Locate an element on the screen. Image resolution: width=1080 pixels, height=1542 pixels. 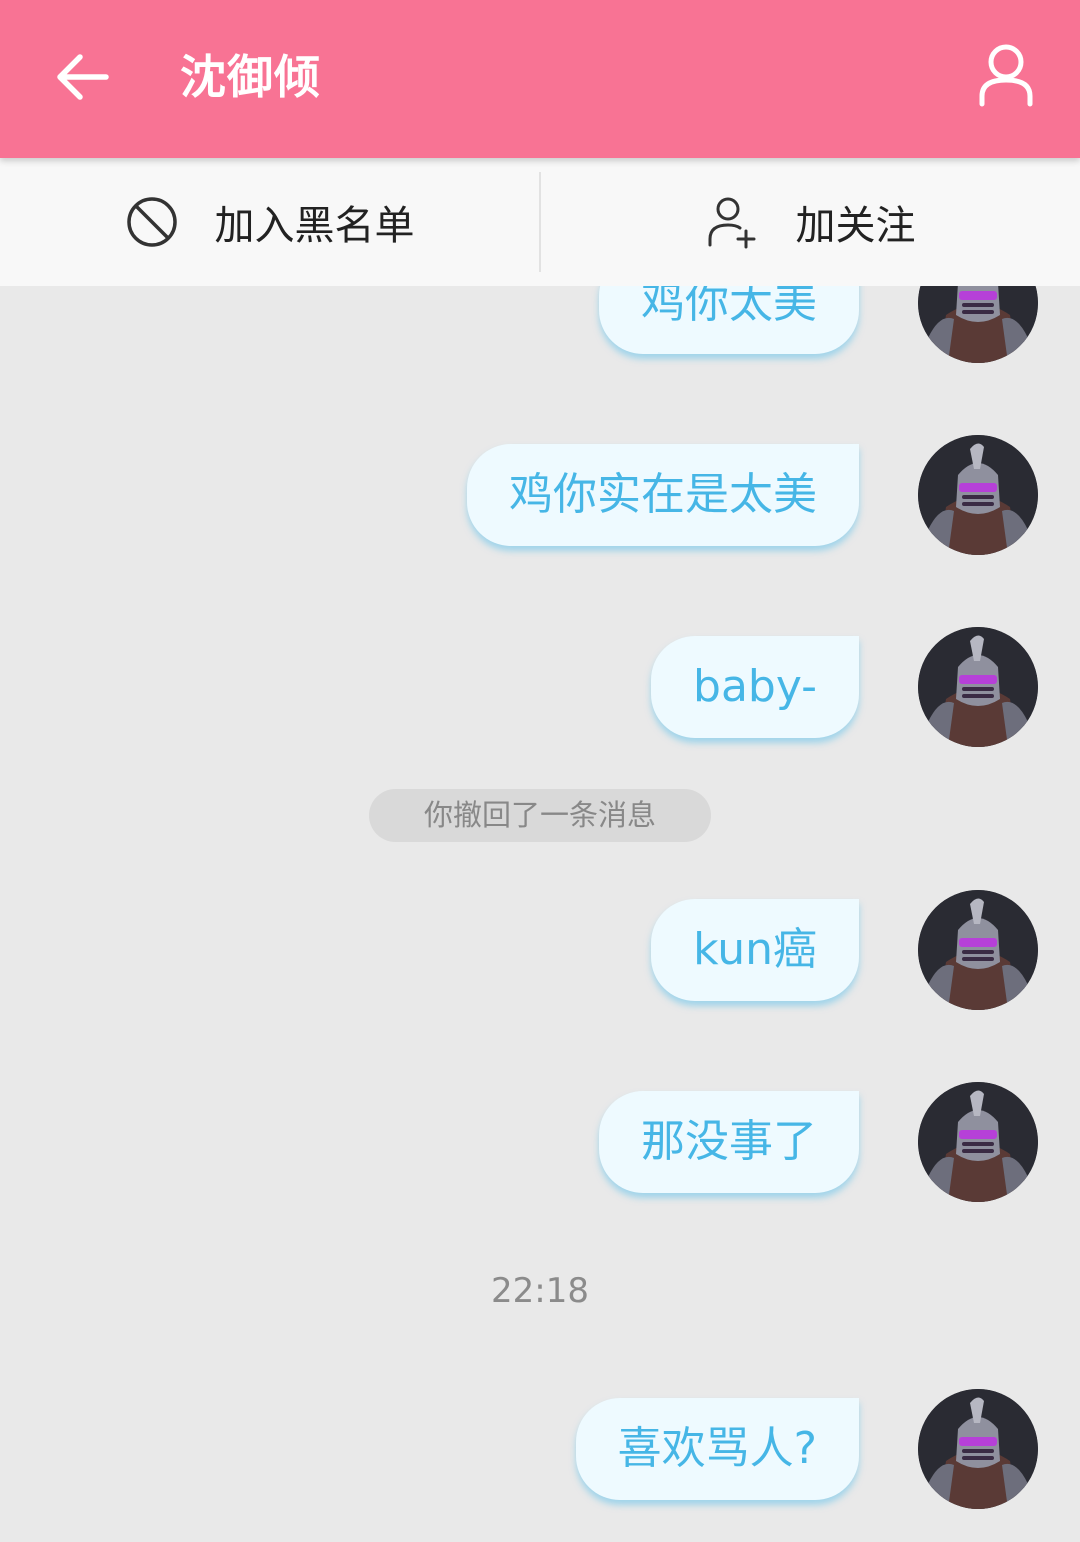
message-bubble: 鸡你实在是太美 is located at coordinates (663, 495).